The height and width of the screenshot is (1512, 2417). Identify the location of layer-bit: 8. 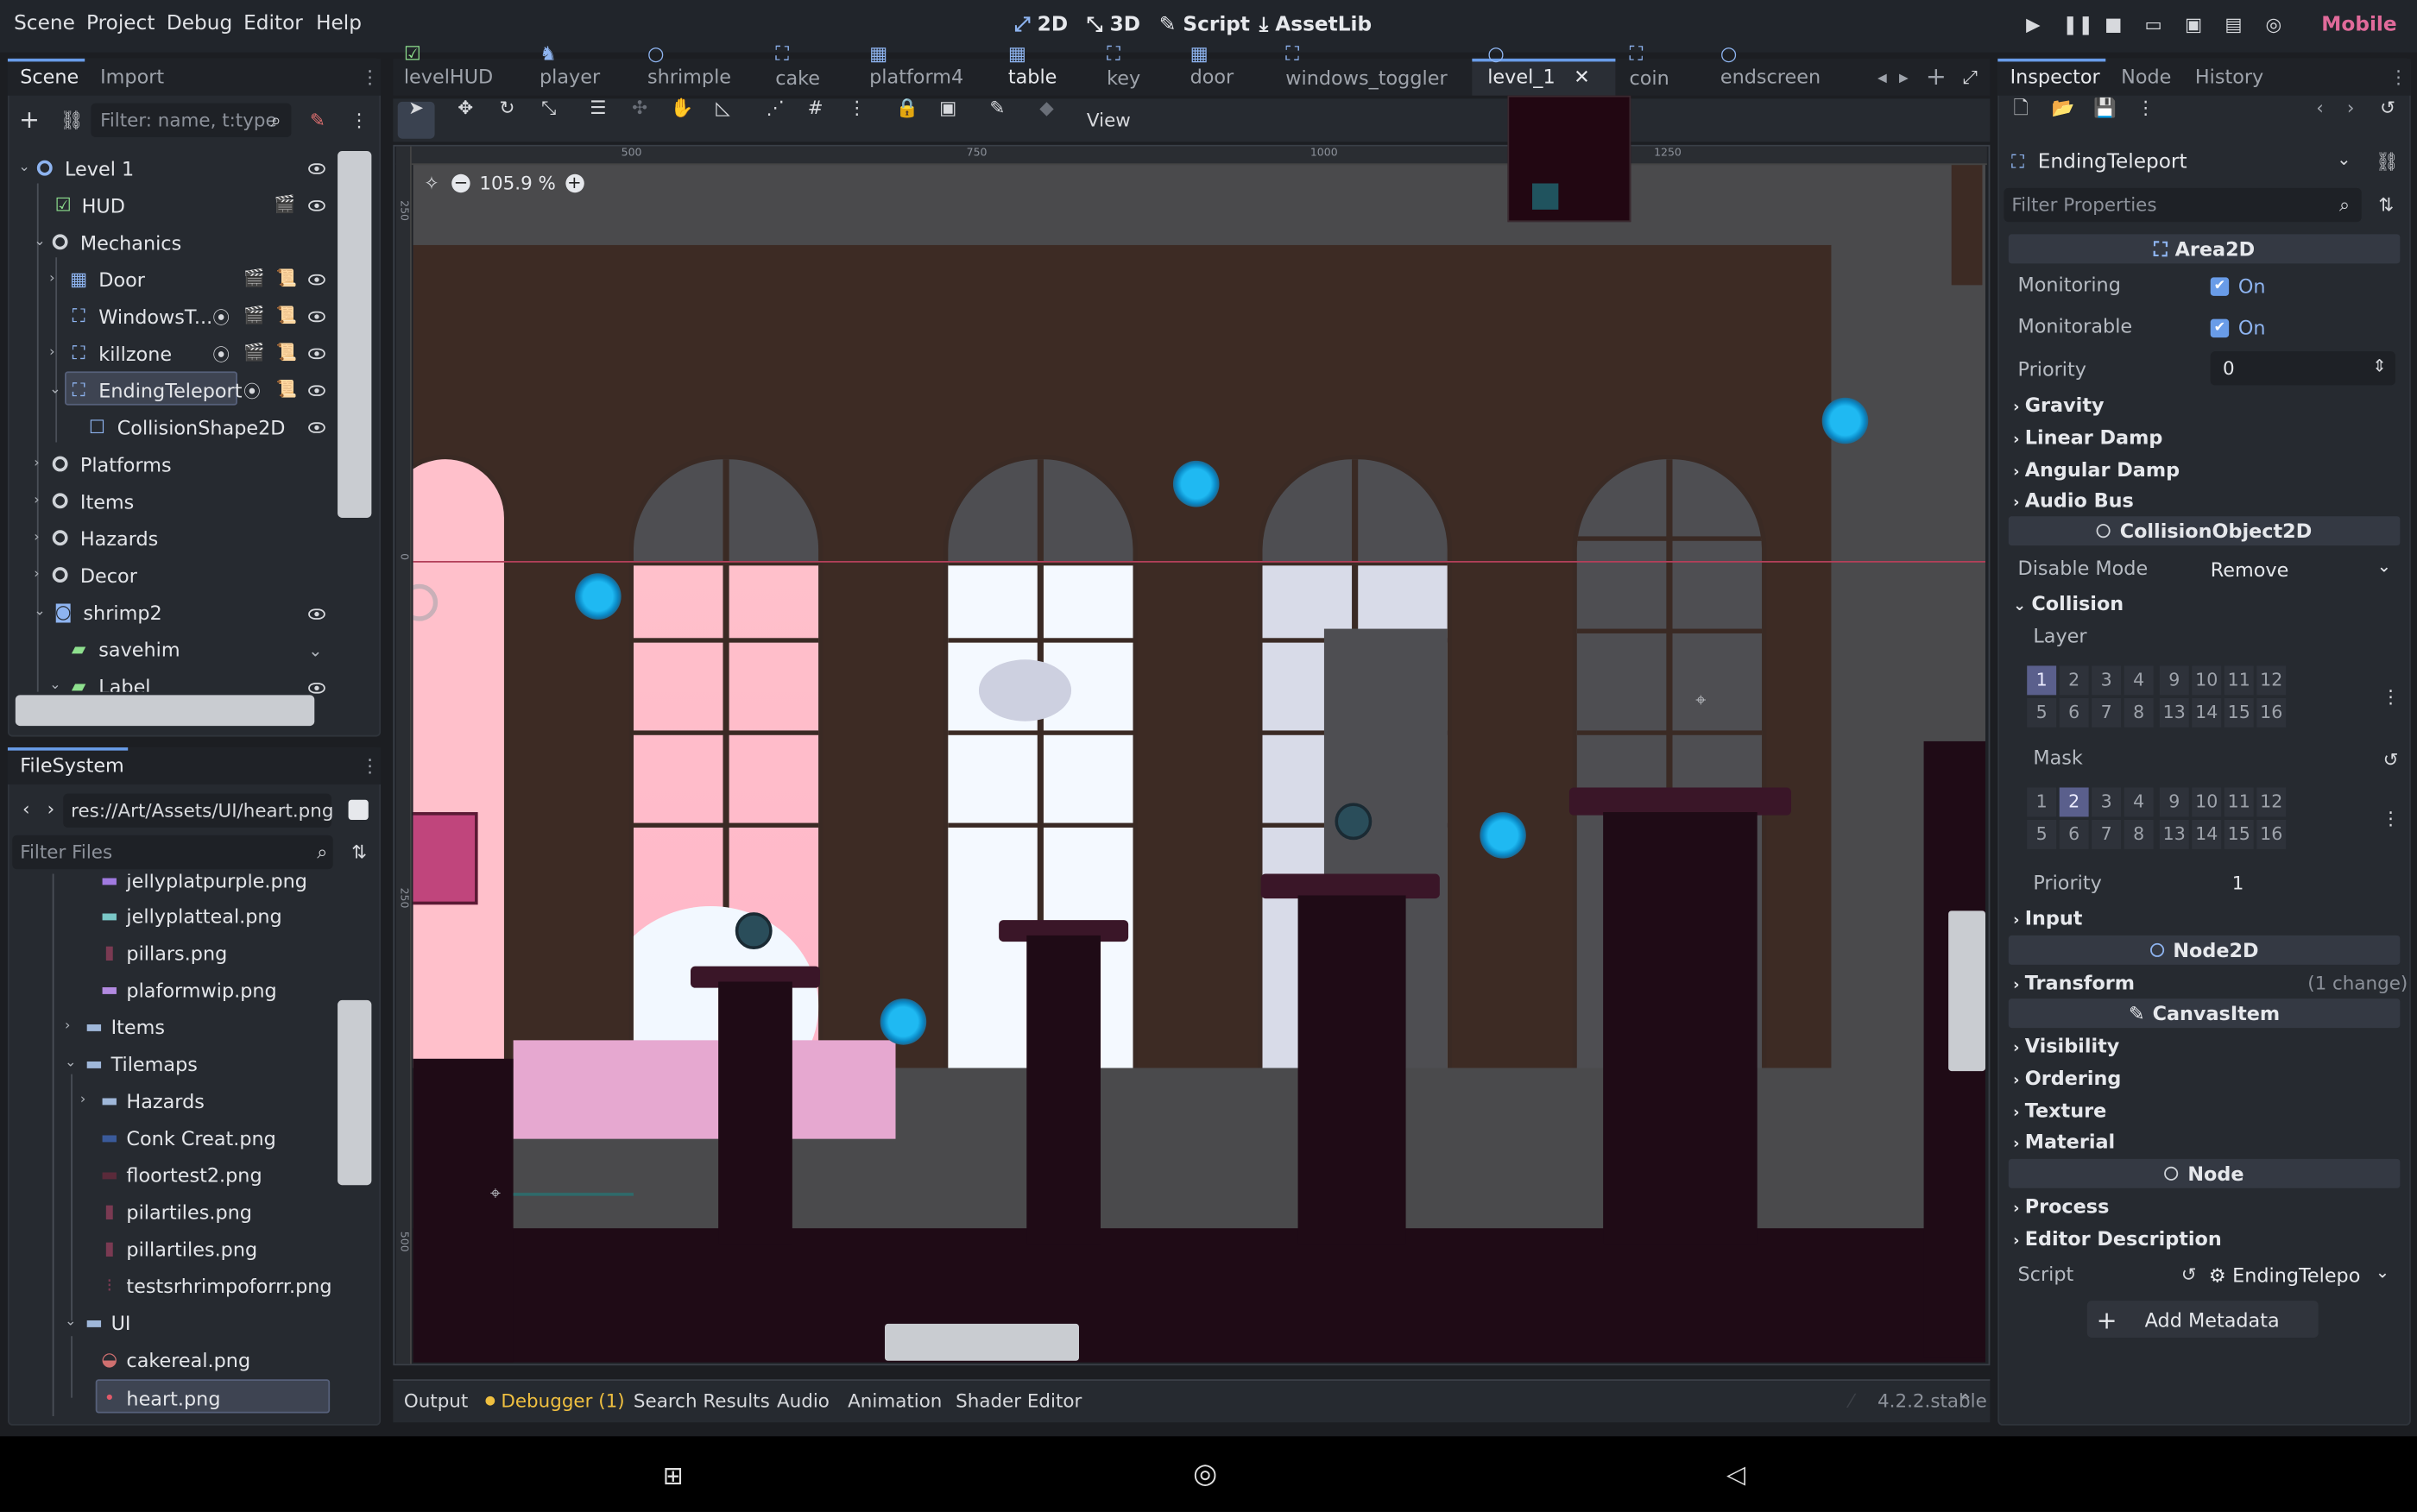
(2139, 713).